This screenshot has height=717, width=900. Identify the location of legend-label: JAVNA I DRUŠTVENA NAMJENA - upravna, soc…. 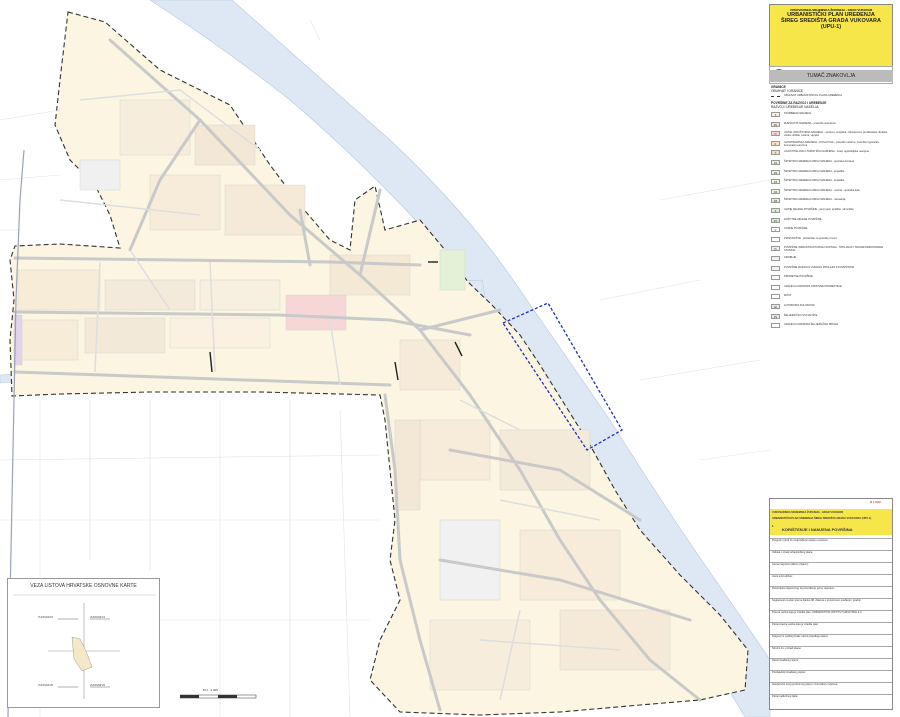
(836, 134).